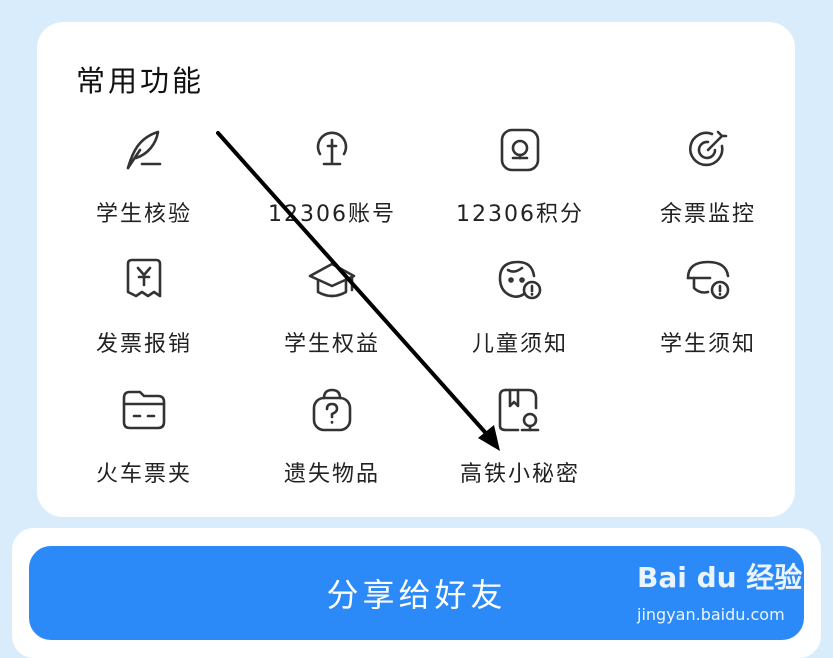  I want to click on function-item-invoice: 发票报销, so click(144, 309).